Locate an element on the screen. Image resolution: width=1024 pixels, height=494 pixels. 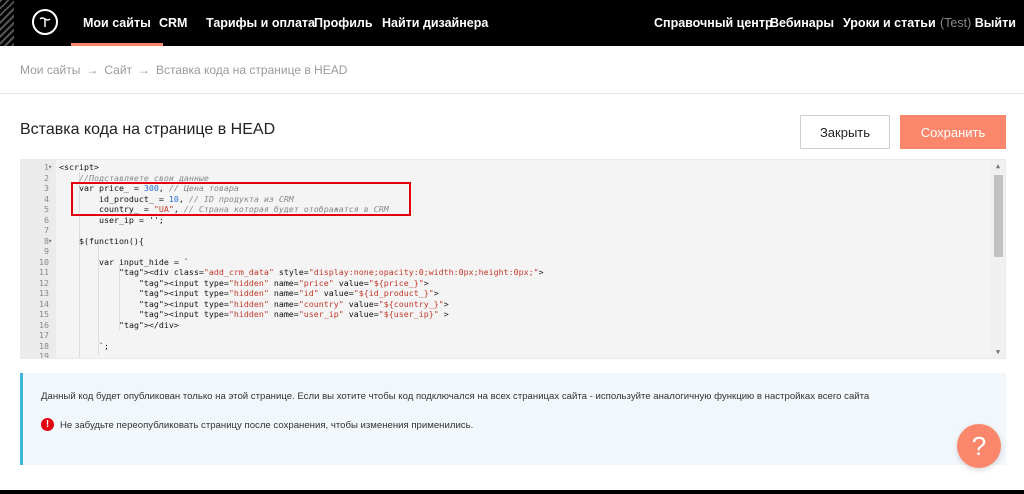
nav-help-center: Справочный центр is located at coordinates (713, 23).